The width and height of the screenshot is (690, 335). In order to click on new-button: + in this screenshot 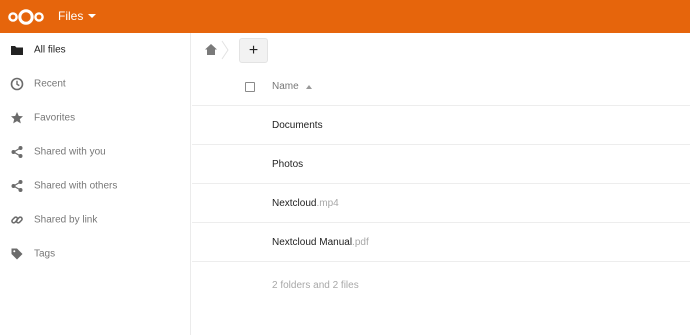, I will do `click(253, 50)`.